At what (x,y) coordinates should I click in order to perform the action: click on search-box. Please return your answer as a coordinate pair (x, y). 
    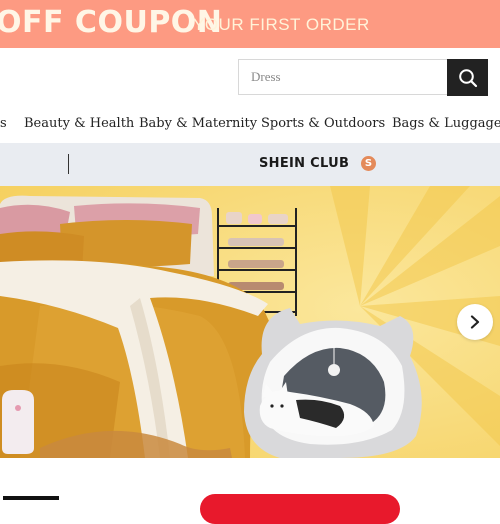
    Looking at the image, I should click on (342, 77).